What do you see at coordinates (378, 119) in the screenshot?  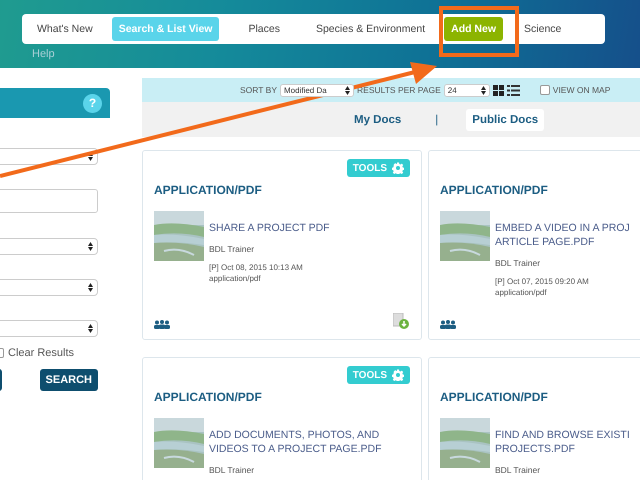 I see `tab: My Docs` at bounding box center [378, 119].